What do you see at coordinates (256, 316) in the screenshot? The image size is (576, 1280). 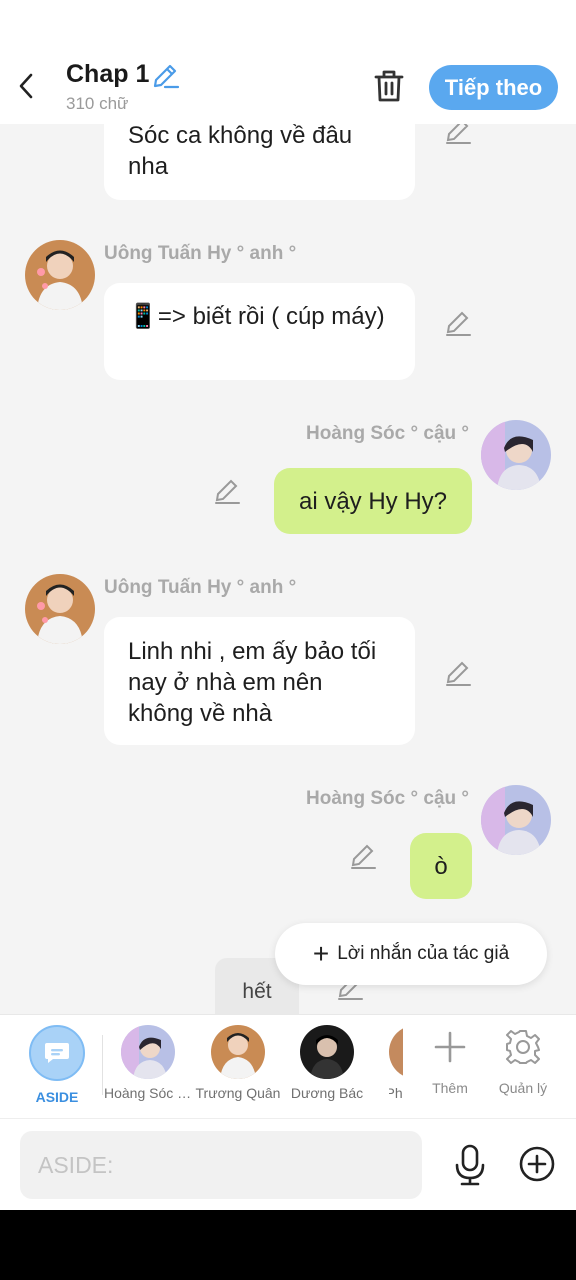 I see `message-text: 📱=> biết rồi ( cúp máy)` at bounding box center [256, 316].